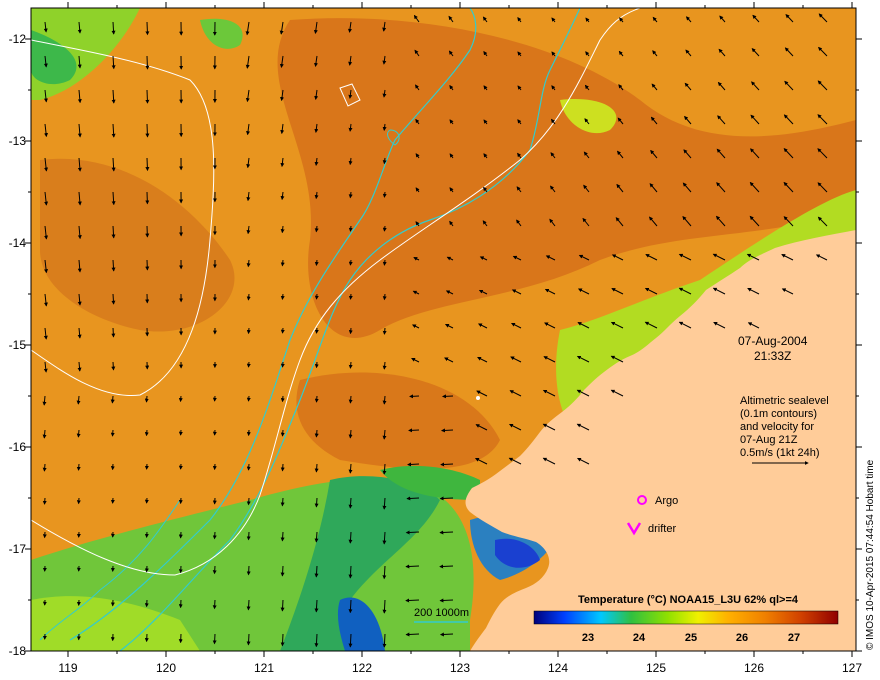 The height and width of the screenshot is (680, 880). I want to click on note-line: (0.1m contours), so click(779, 414).